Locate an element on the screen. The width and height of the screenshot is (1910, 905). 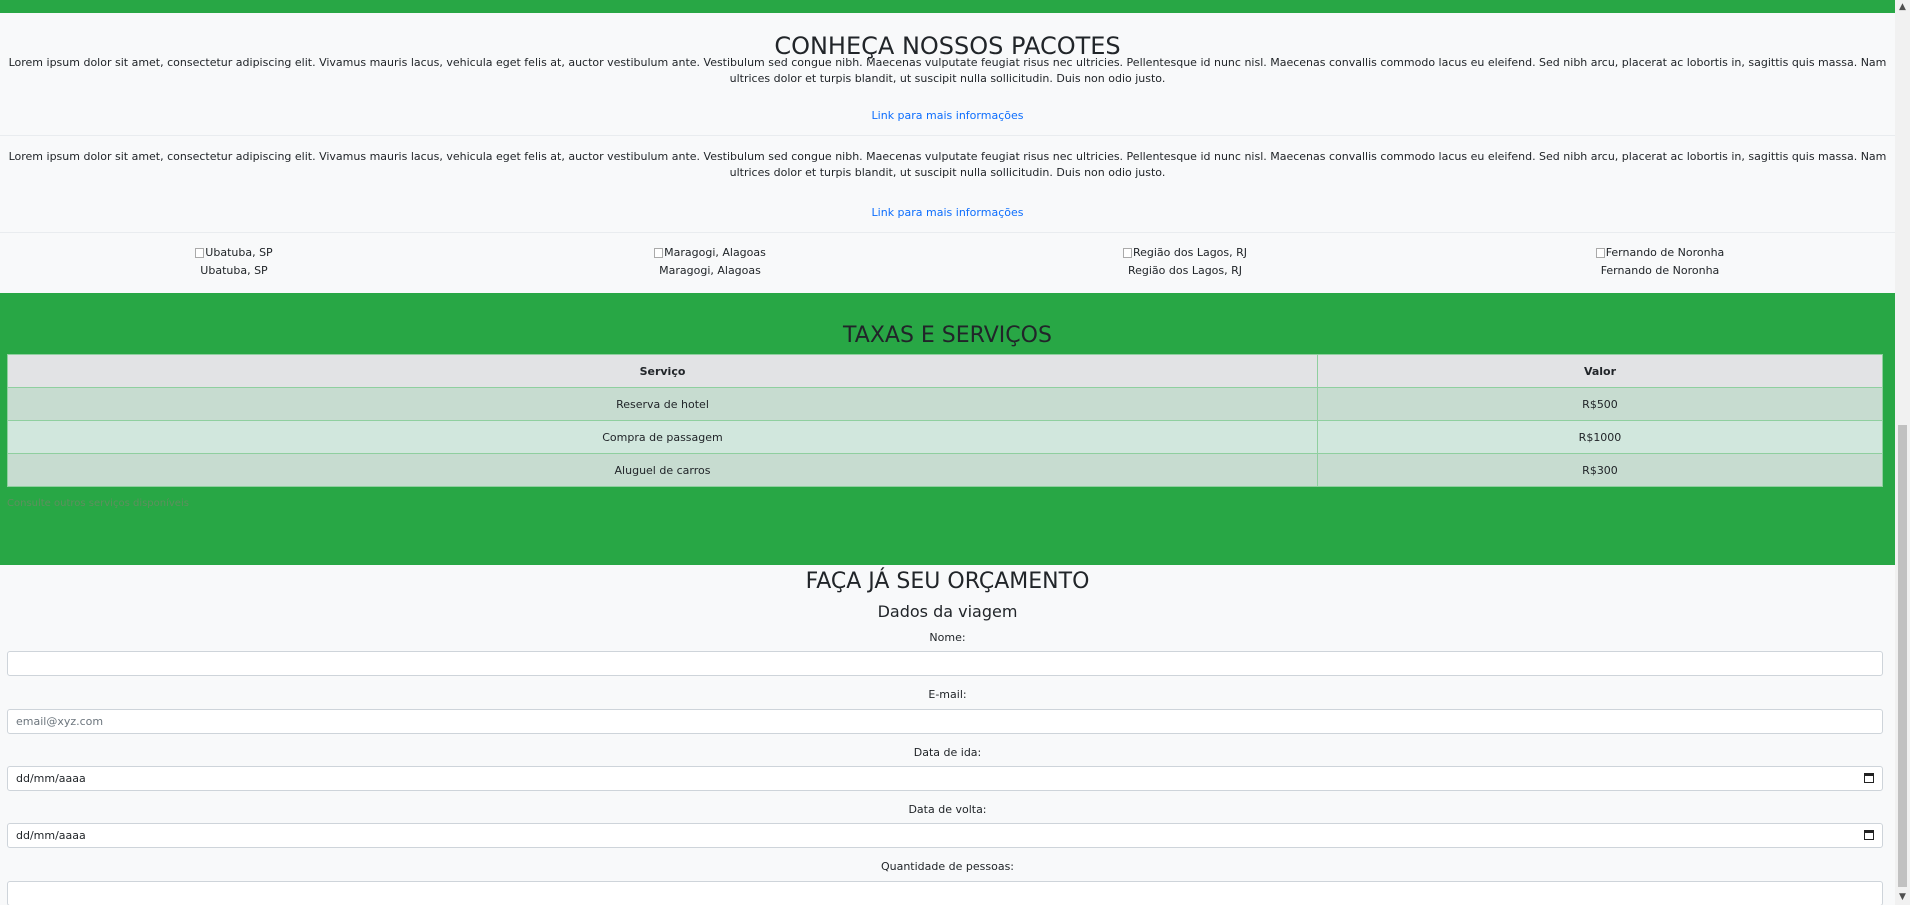
name-label: Nome: is located at coordinates (947, 637).